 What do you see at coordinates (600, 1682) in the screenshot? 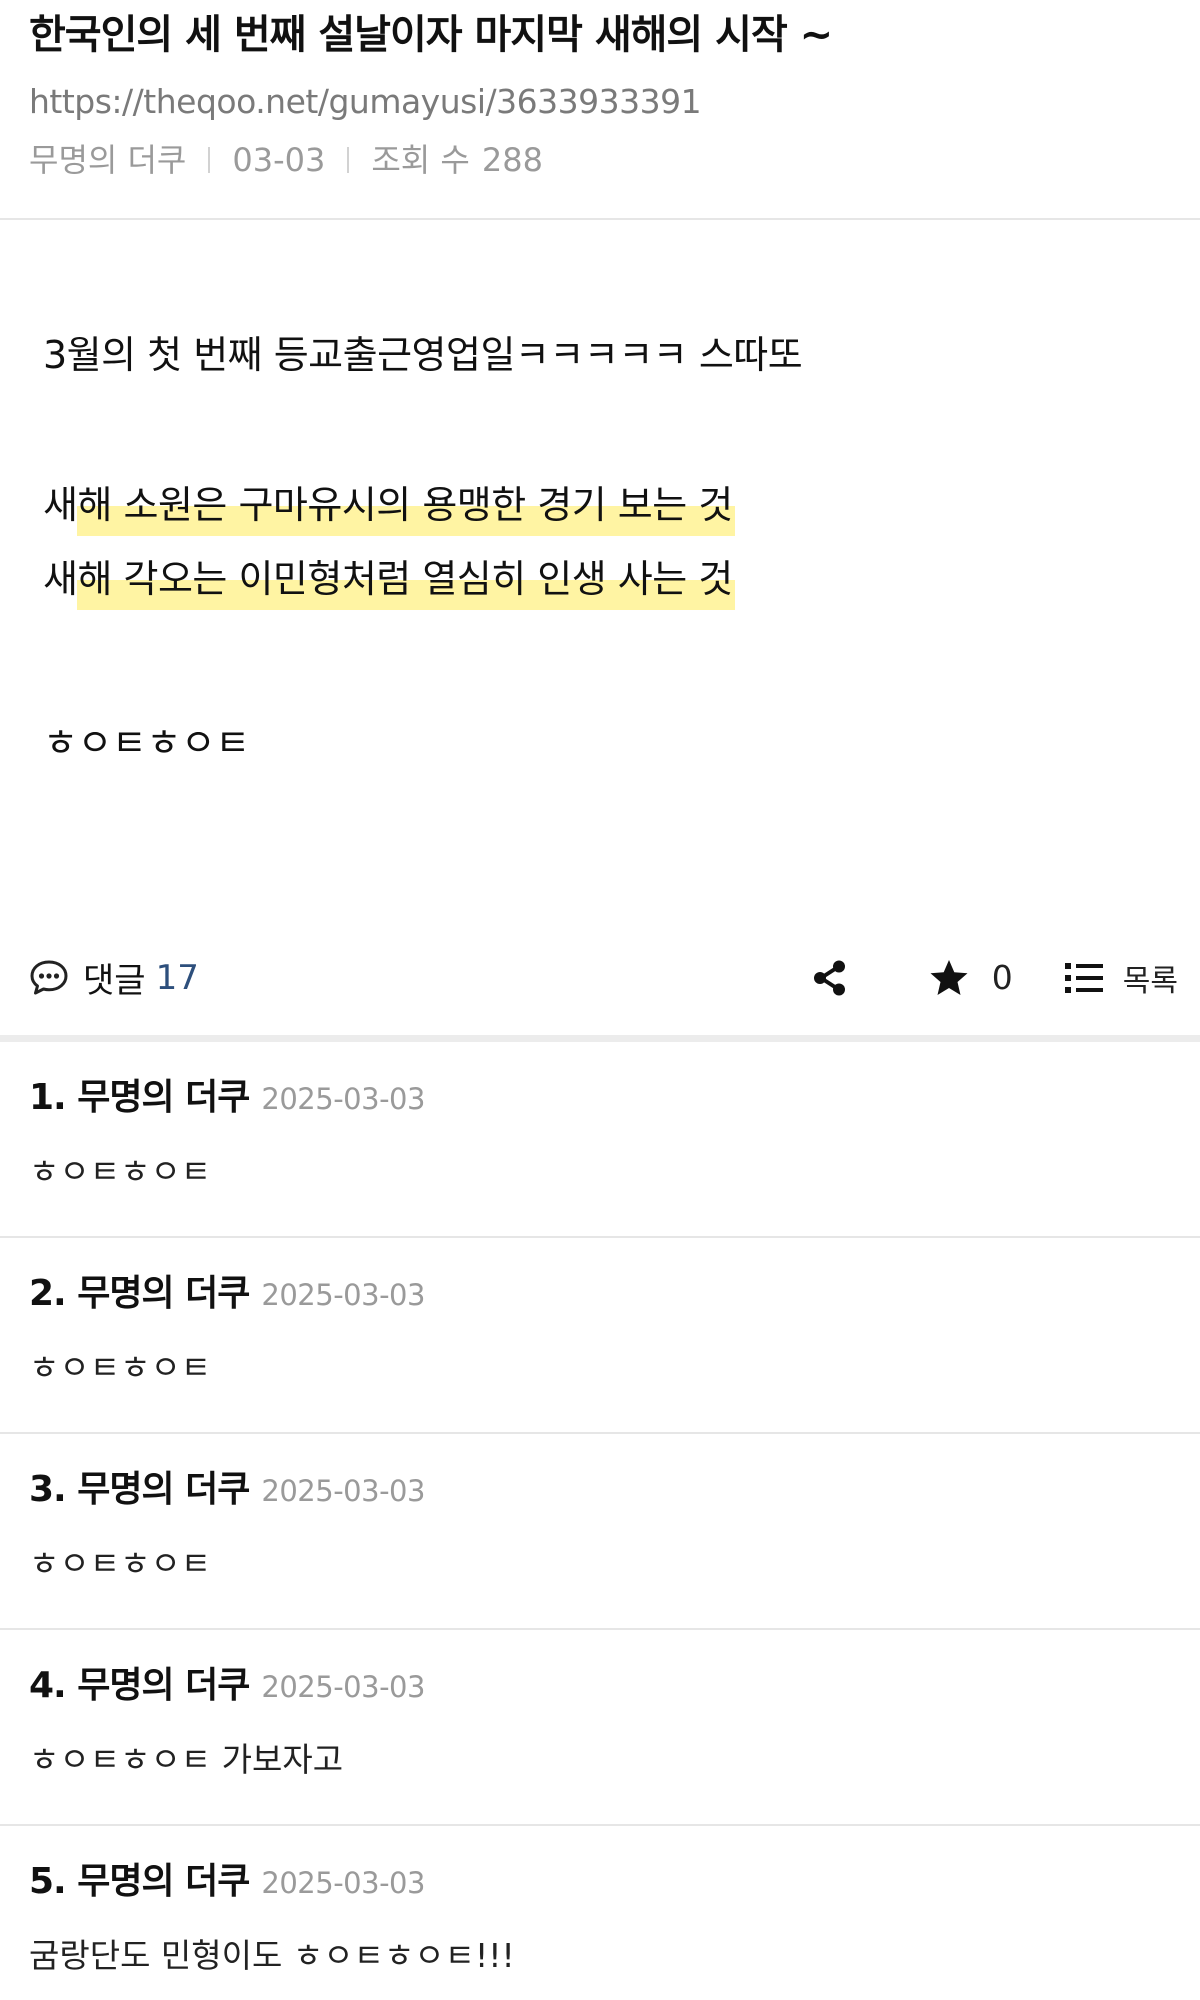
I see `comment-header: 4. 무명의 더쿠 2025-03-03` at bounding box center [600, 1682].